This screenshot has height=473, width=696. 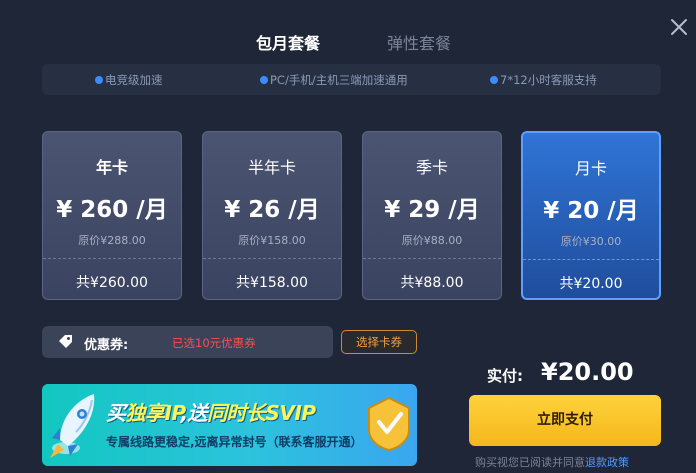 What do you see at coordinates (106, 345) in the screenshot?
I see `coupon-label: 优惠券:` at bounding box center [106, 345].